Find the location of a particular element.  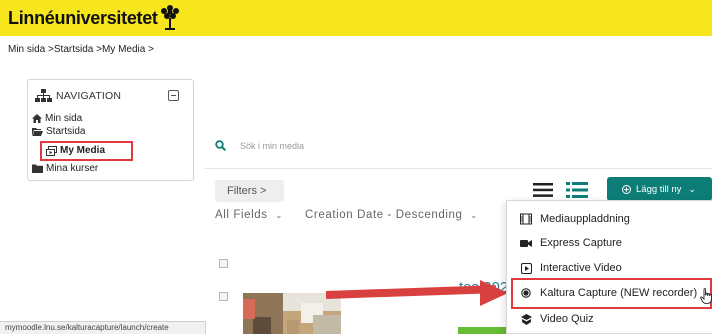

quiz-icon is located at coordinates (526, 319).